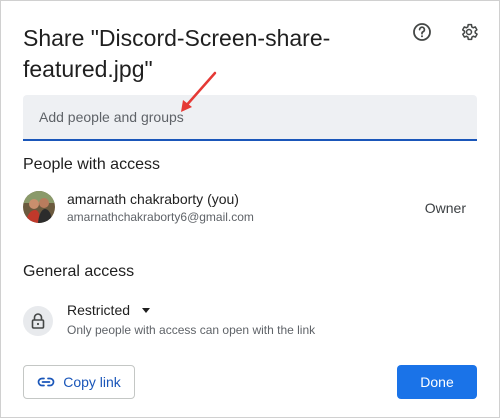 The width and height of the screenshot is (500, 418). What do you see at coordinates (445, 208) in the screenshot?
I see `owner-role-label: Owner` at bounding box center [445, 208].